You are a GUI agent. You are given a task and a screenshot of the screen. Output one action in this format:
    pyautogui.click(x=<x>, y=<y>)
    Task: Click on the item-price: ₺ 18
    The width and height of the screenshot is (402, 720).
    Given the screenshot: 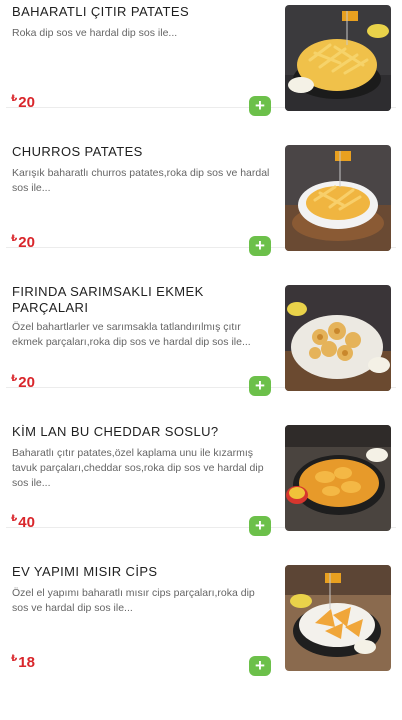 What is the action you would take?
    pyautogui.click(x=23, y=662)
    